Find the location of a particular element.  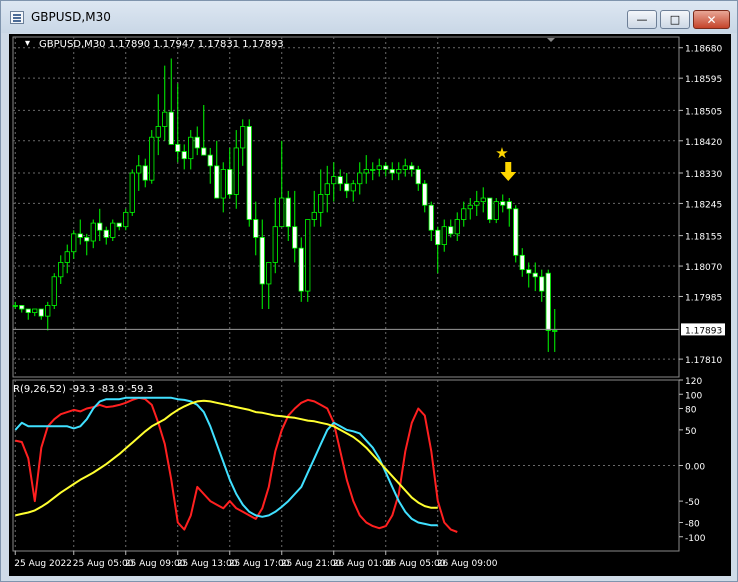

price-tick-label: 1.18155 is located at coordinates (703, 238).